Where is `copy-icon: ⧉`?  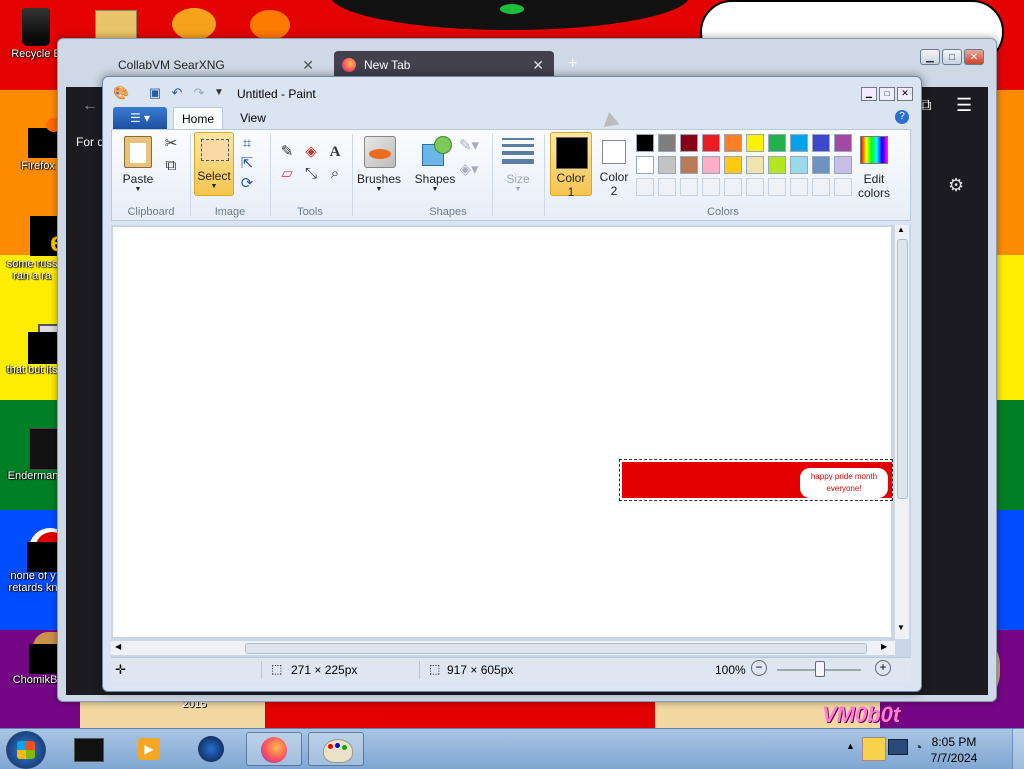 copy-icon: ⧉ is located at coordinates (171, 166).